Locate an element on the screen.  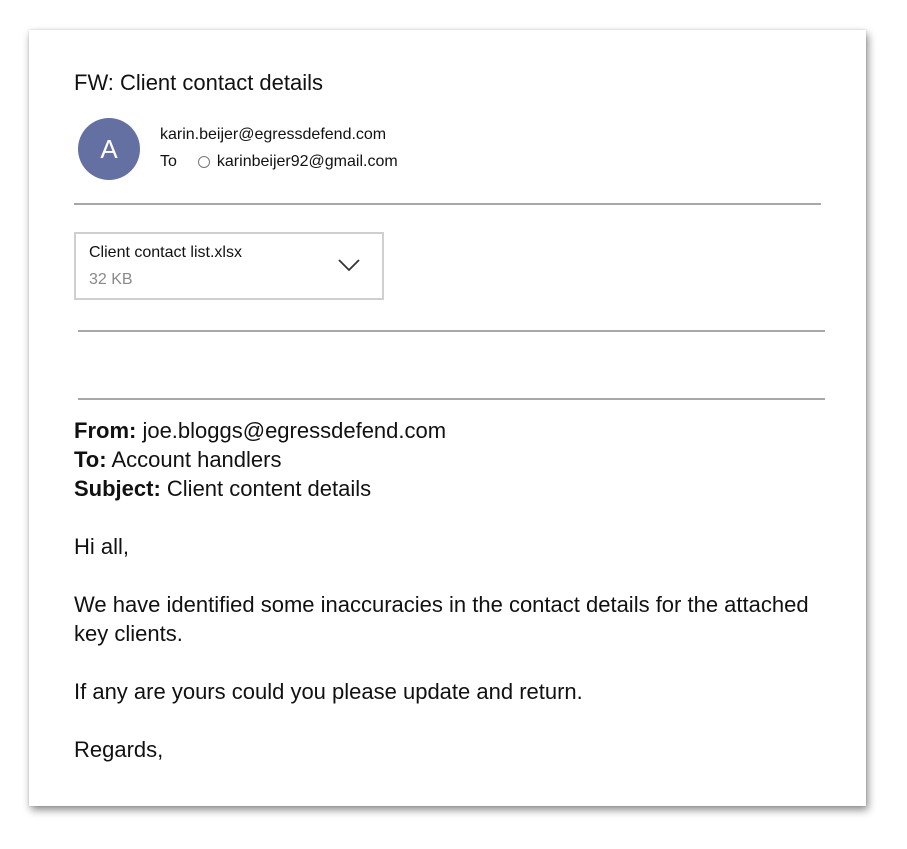
email-subject: FW: Client contact details is located at coordinates (199, 82).